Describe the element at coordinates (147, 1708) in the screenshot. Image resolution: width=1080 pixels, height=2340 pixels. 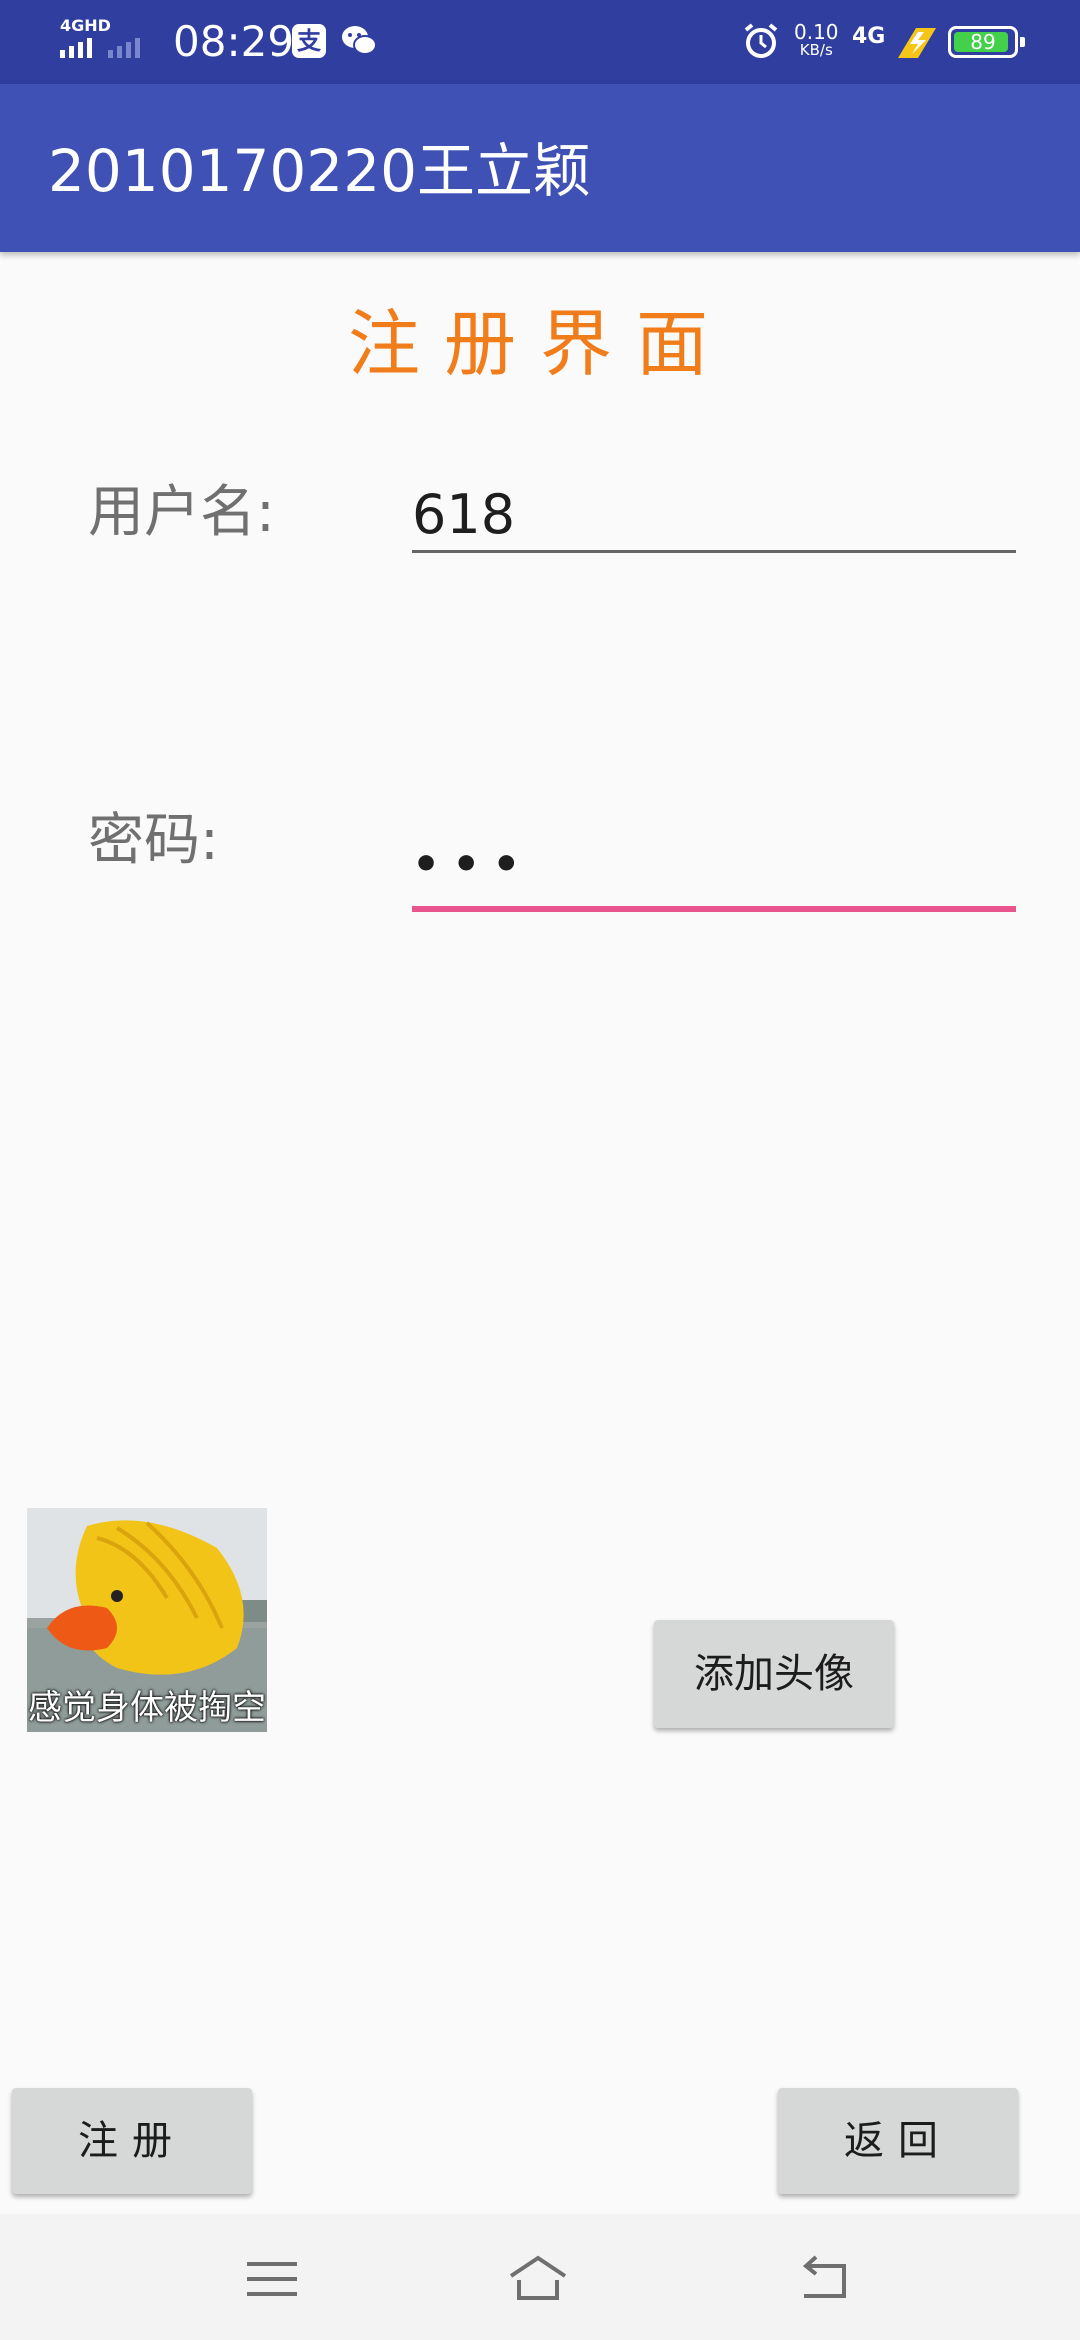
I see `avatar-caption: 感觉身体被掏空` at that location.